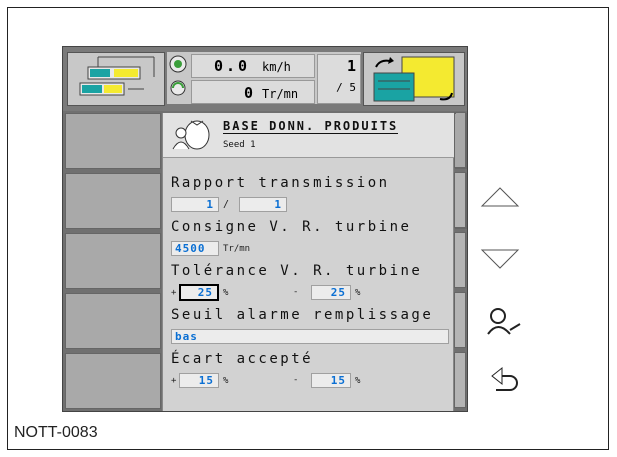 The width and height of the screenshot is (617, 457). Describe the element at coordinates (505, 379) in the screenshot. I see `back-icon` at that location.